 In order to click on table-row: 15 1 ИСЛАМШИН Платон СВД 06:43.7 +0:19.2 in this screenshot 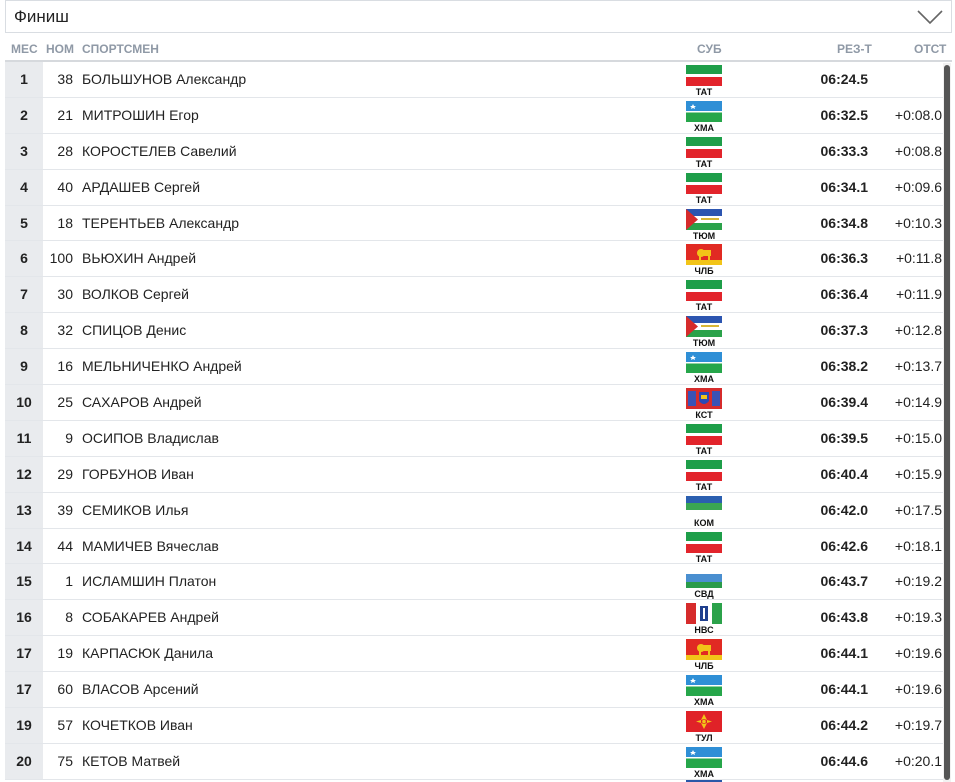, I will do `click(475, 582)`.